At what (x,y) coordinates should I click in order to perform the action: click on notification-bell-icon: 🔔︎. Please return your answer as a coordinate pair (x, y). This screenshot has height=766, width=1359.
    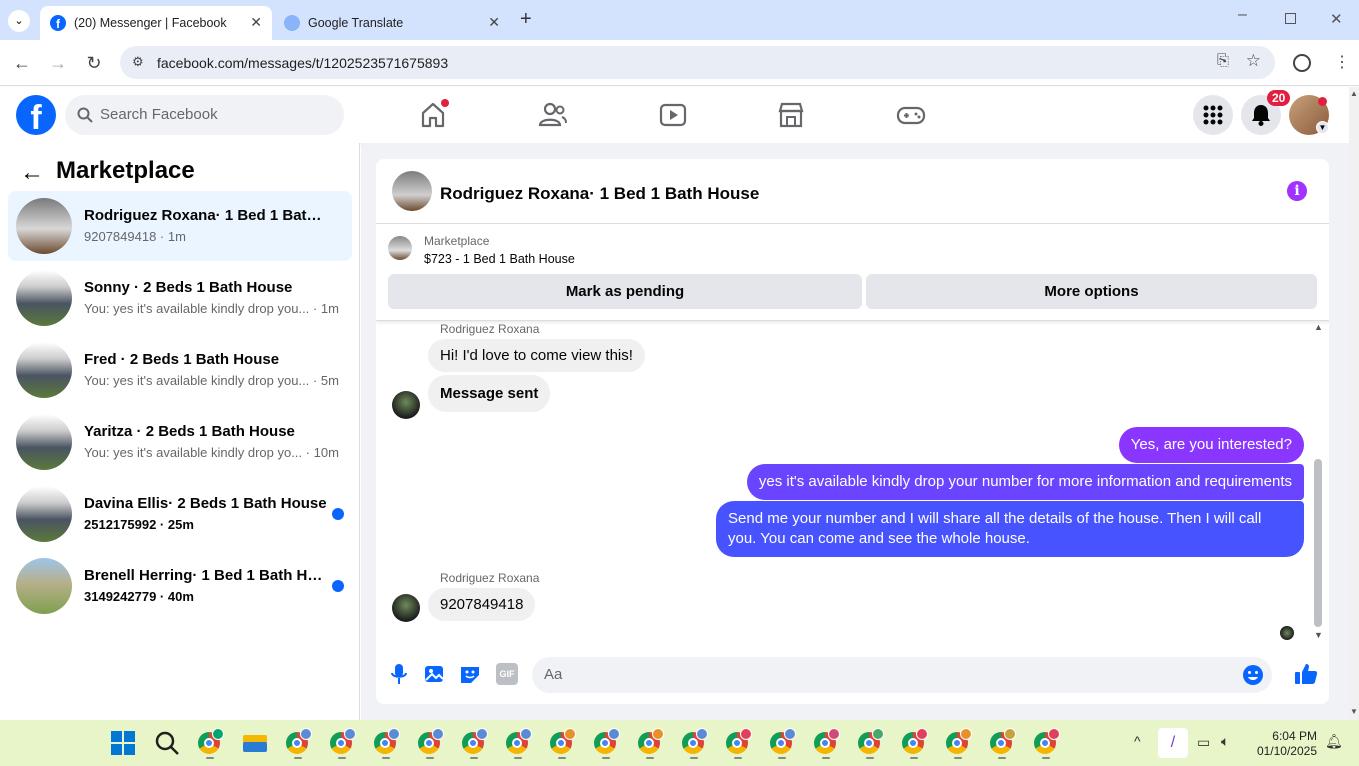
    Looking at the image, I should click on (1334, 741).